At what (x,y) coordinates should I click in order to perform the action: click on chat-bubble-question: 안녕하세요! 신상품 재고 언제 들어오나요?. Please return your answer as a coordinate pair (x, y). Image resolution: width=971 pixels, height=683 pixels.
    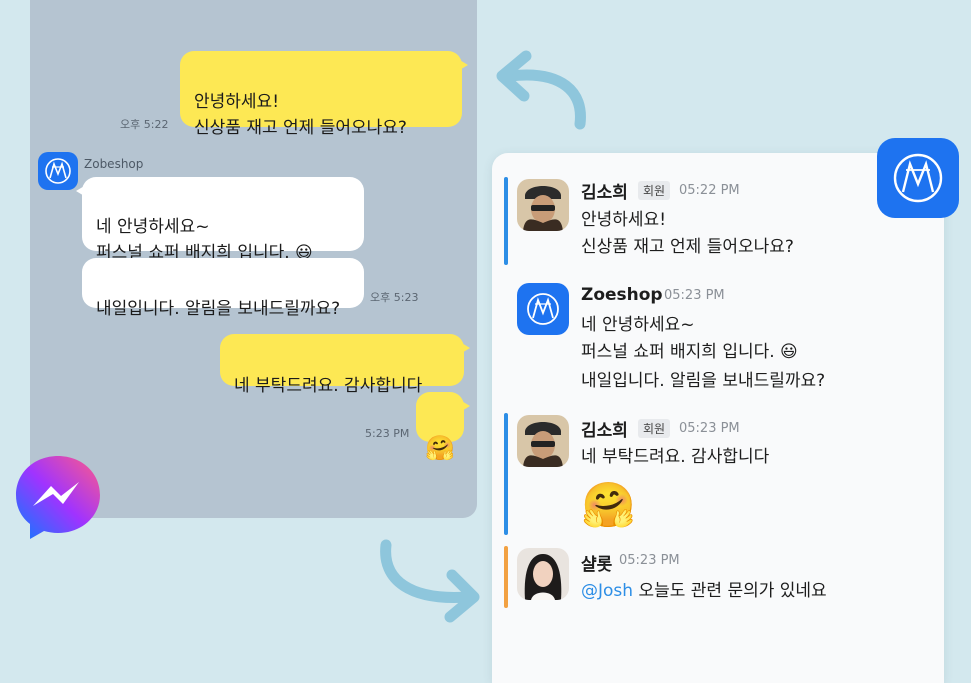
    Looking at the image, I should click on (324, 94).